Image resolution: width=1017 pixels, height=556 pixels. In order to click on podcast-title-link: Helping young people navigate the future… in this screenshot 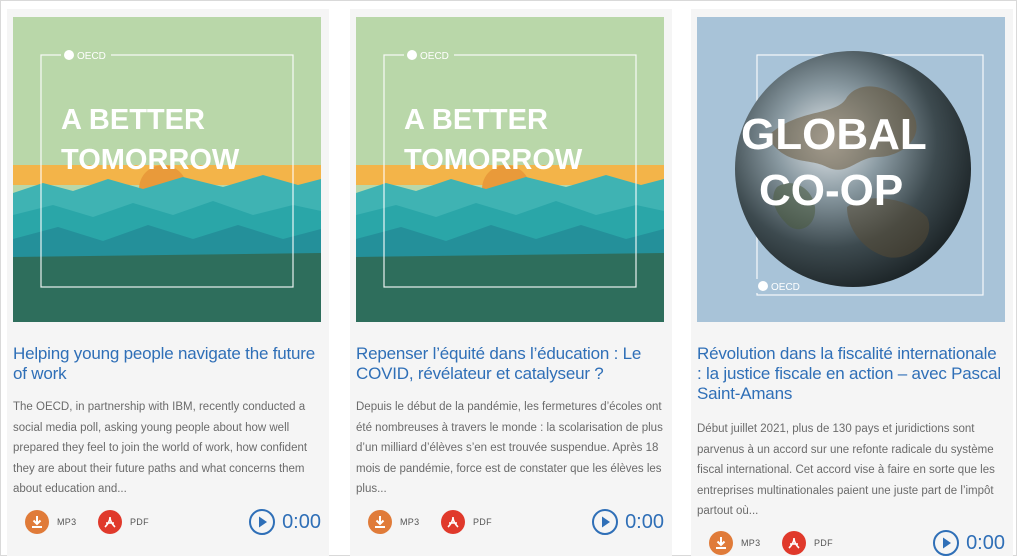, I will do `click(167, 364)`.